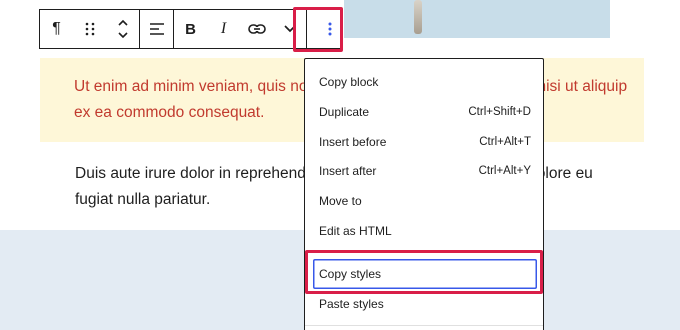 This screenshot has width=680, height=330. What do you see at coordinates (425, 201) in the screenshot?
I see `menu-item-move-to: Move to` at bounding box center [425, 201].